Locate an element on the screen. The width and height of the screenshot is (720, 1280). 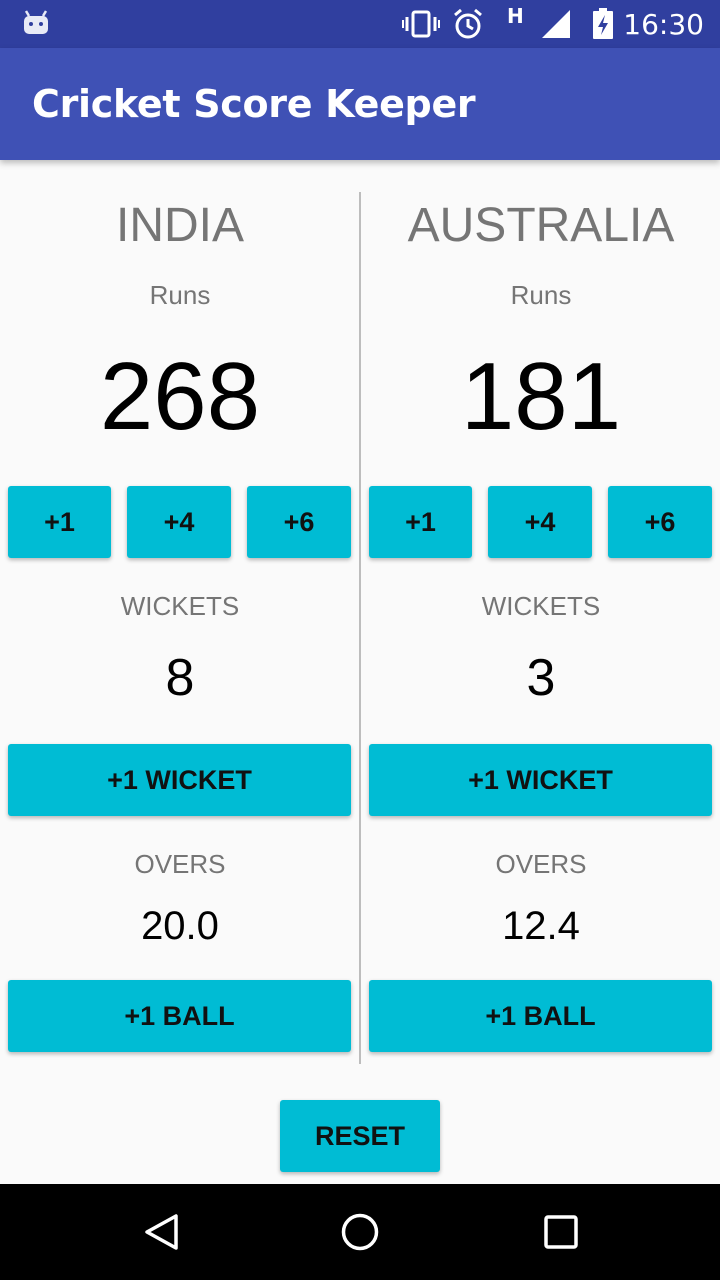
android-icon is located at coordinates (36, 22).